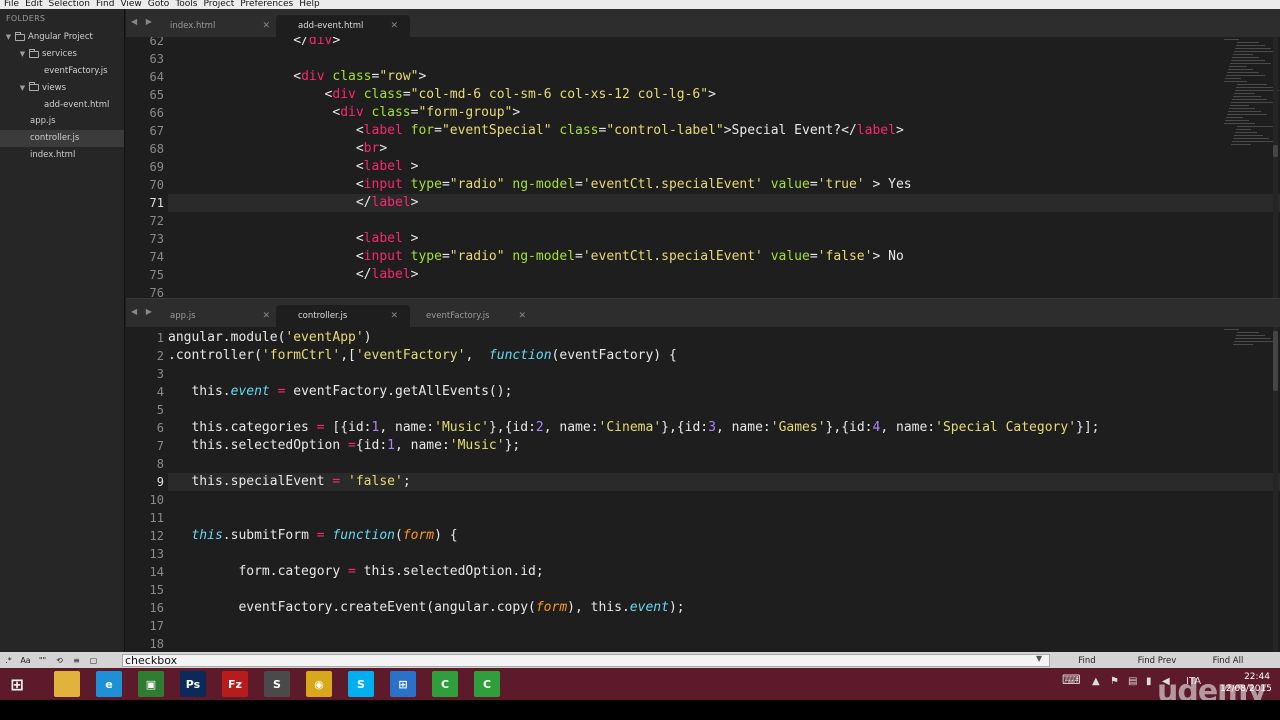  Describe the element at coordinates (156, 590) in the screenshot. I see `line-number: 15` at that location.